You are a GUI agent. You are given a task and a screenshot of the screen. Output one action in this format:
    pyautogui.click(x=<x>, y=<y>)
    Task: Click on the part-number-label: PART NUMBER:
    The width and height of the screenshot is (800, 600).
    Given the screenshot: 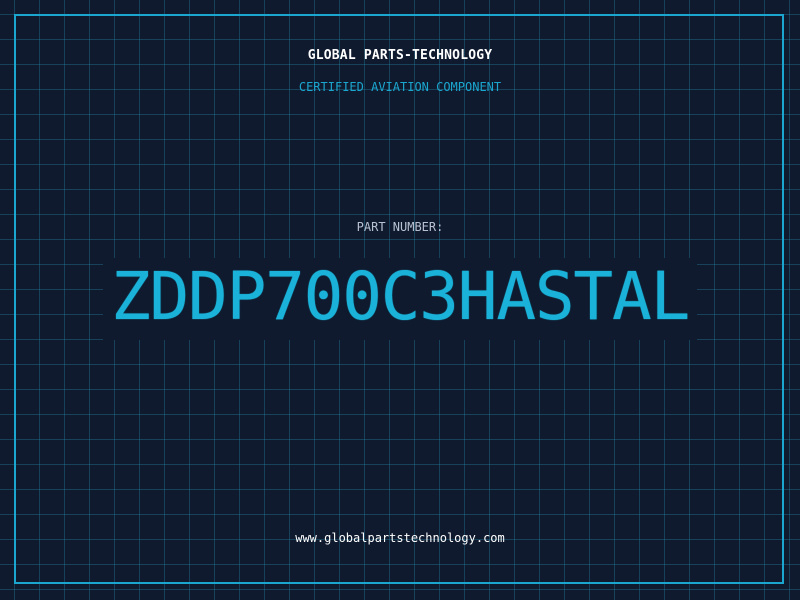 What is the action you would take?
    pyautogui.click(x=400, y=227)
    